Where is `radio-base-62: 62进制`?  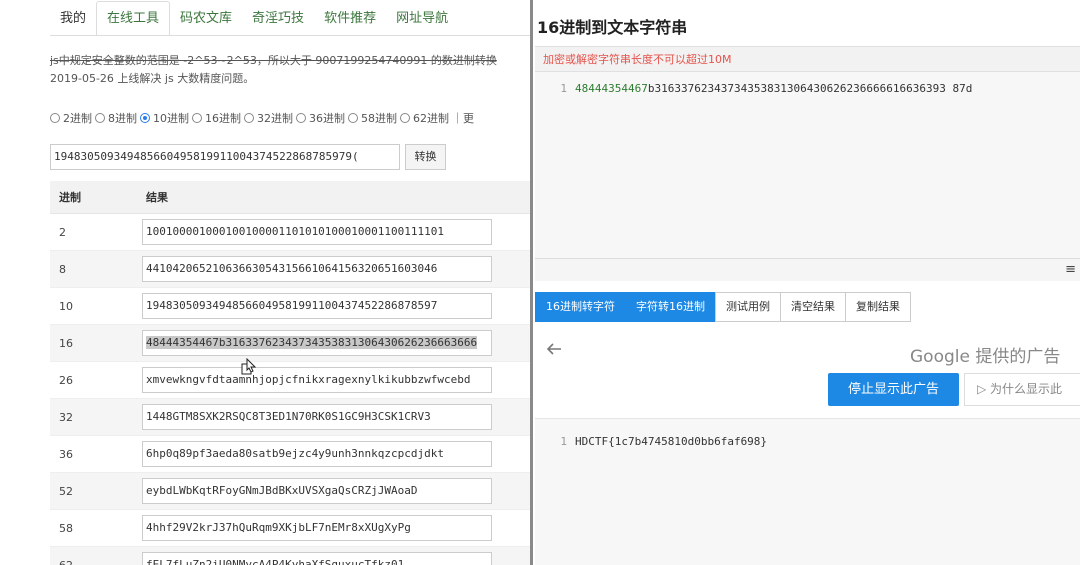 radio-base-62: 62进制 is located at coordinates (424, 118).